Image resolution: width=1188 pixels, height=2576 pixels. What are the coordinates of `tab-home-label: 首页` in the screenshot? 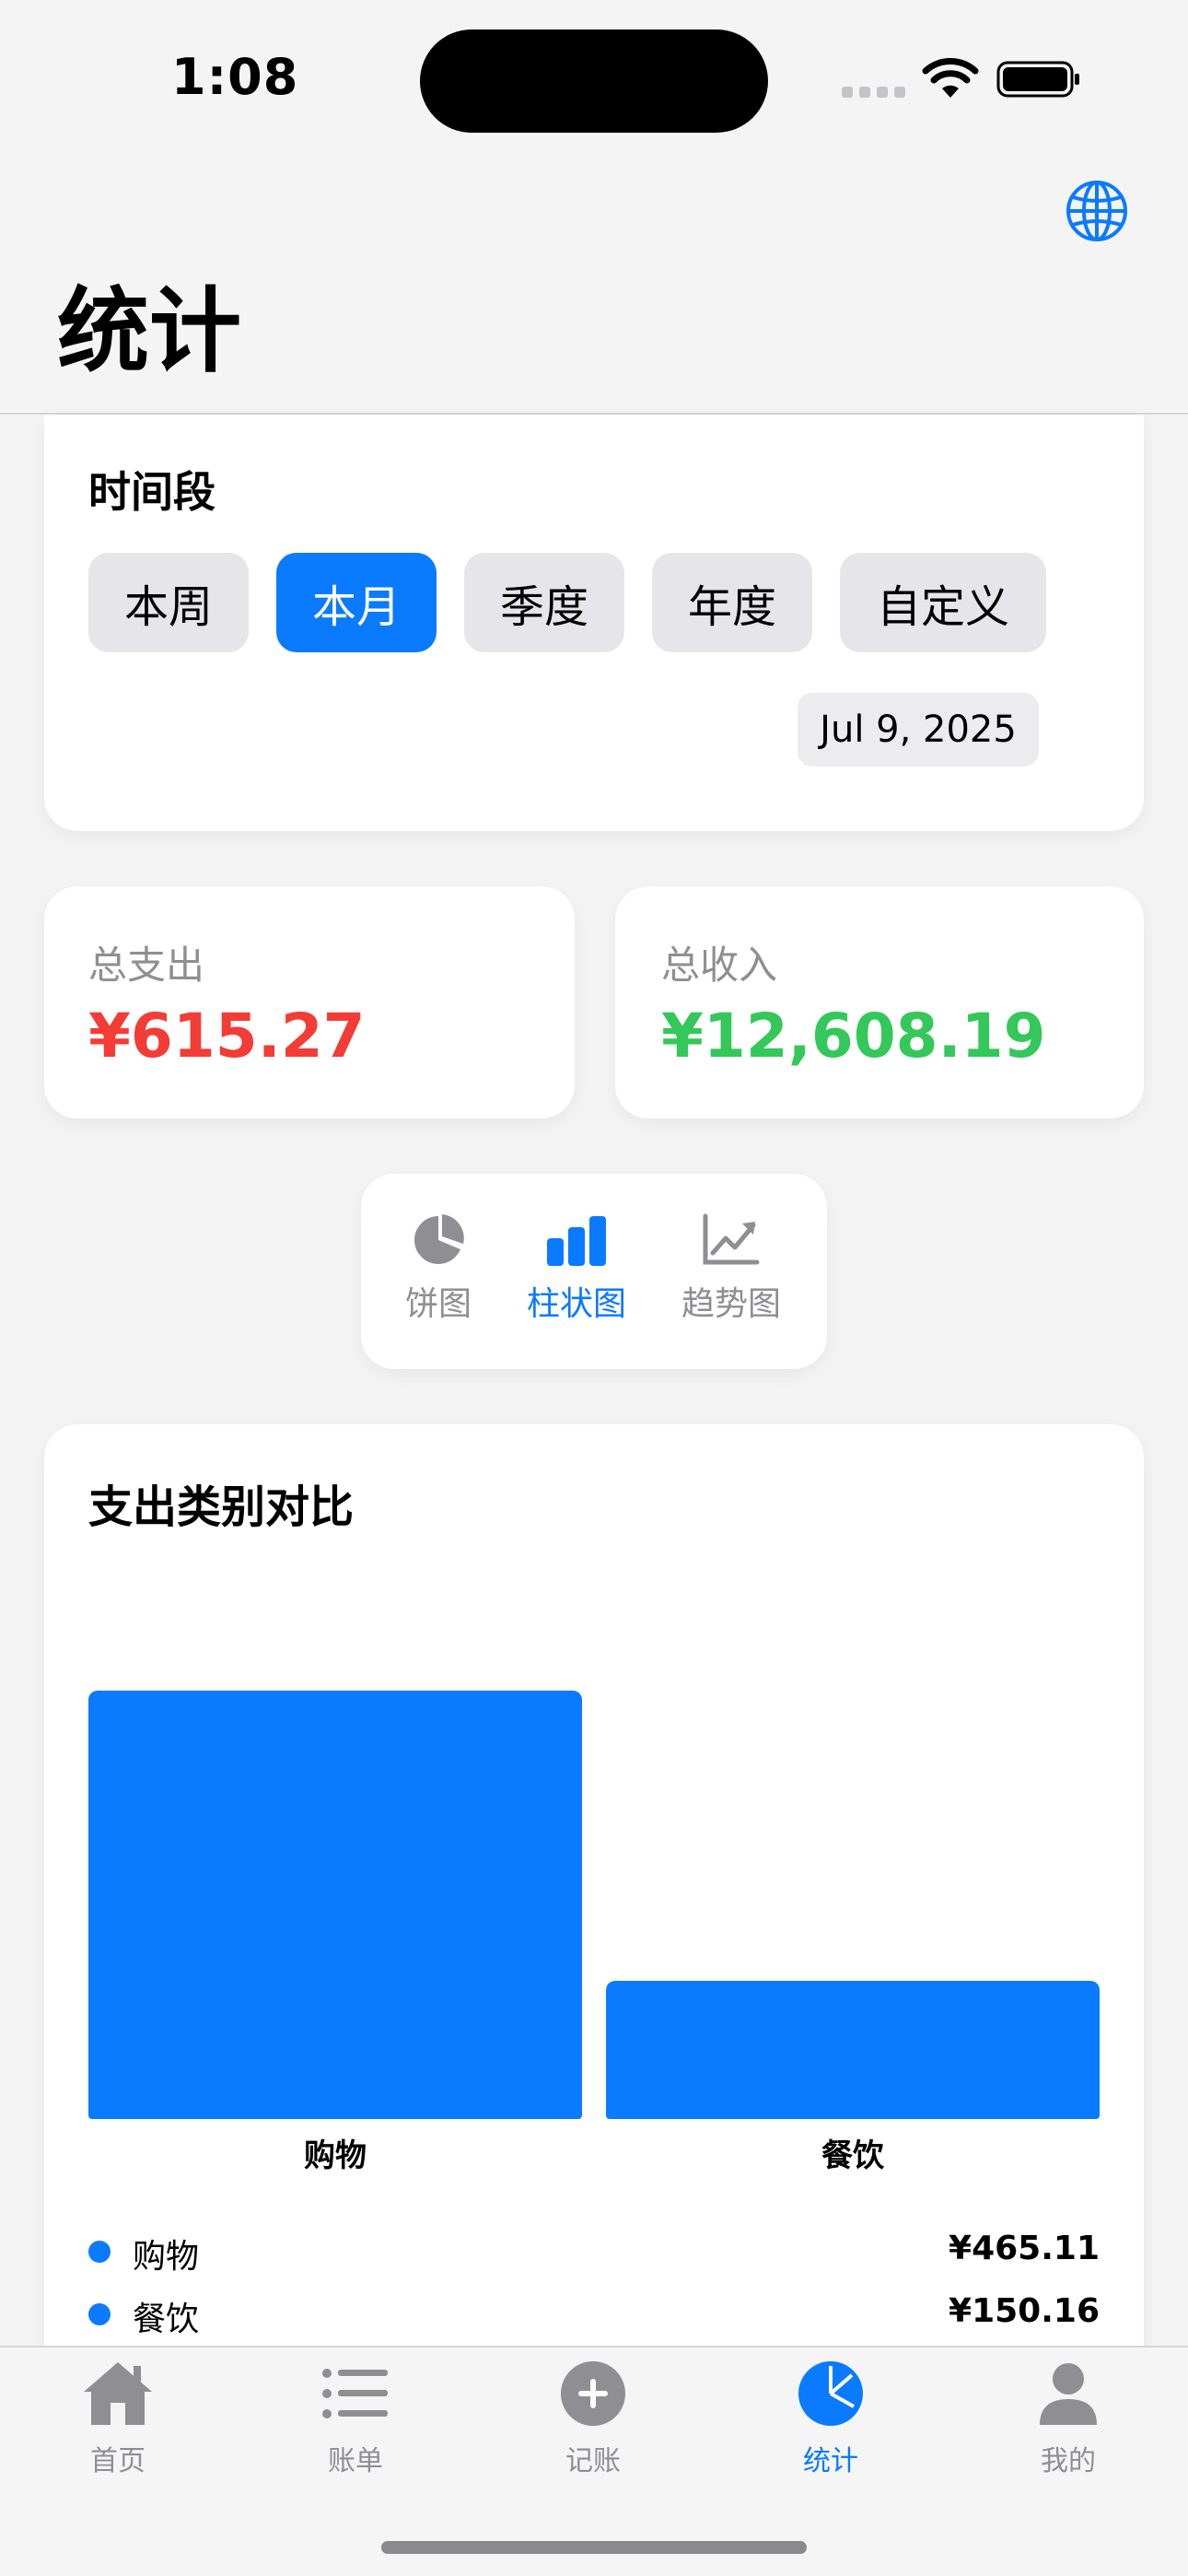 It's located at (118, 2461).